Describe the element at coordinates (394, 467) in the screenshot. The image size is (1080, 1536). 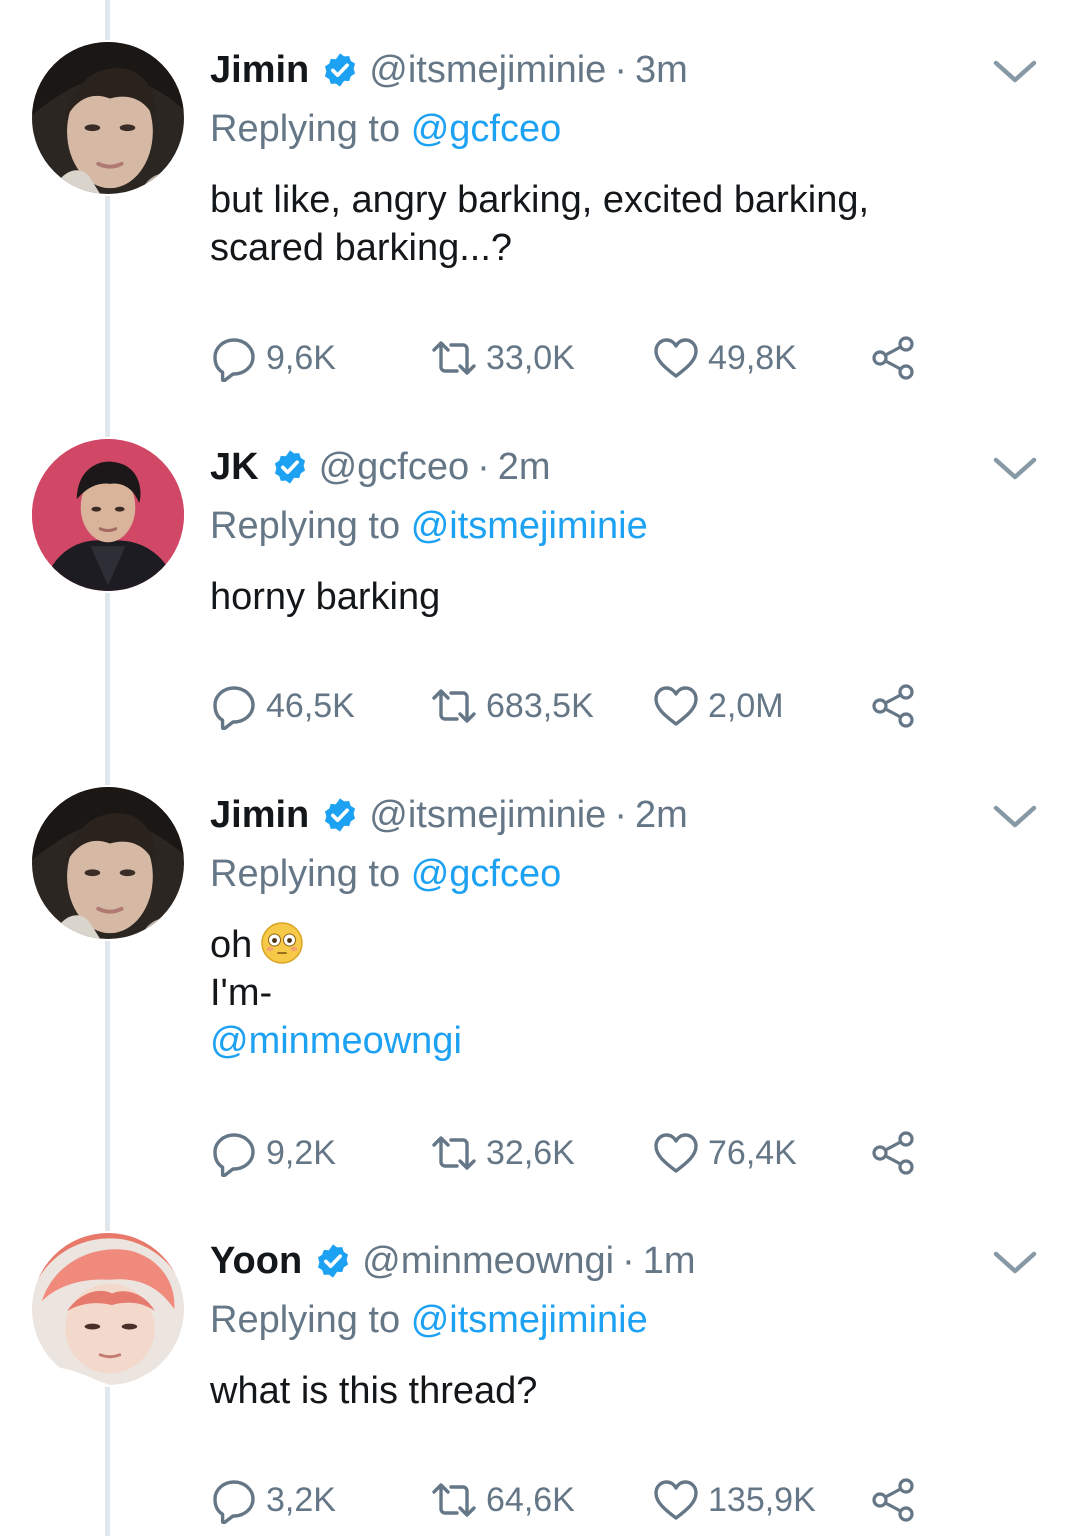
I see `username-handle: @gcfceo` at that location.